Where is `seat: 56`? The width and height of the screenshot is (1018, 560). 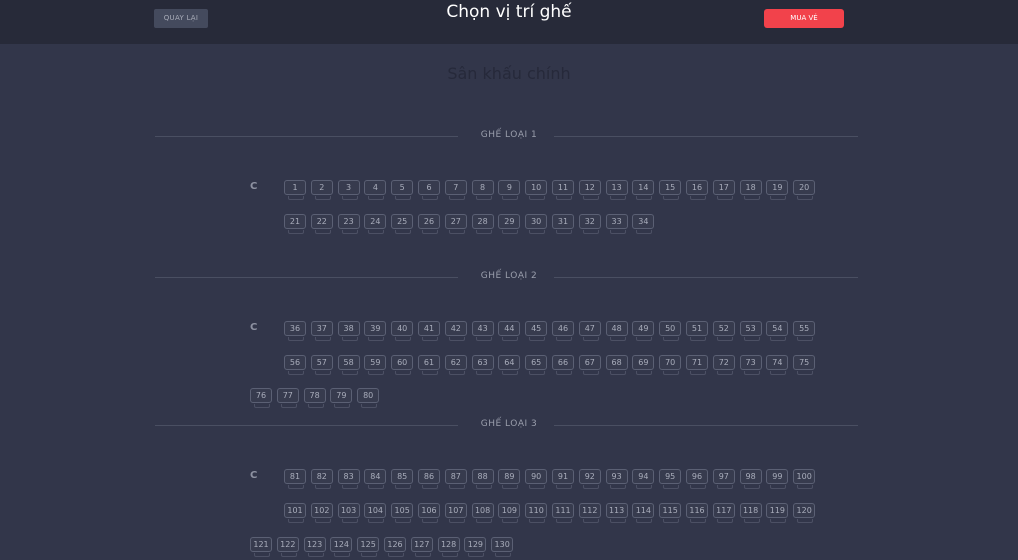 seat: 56 is located at coordinates (295, 365).